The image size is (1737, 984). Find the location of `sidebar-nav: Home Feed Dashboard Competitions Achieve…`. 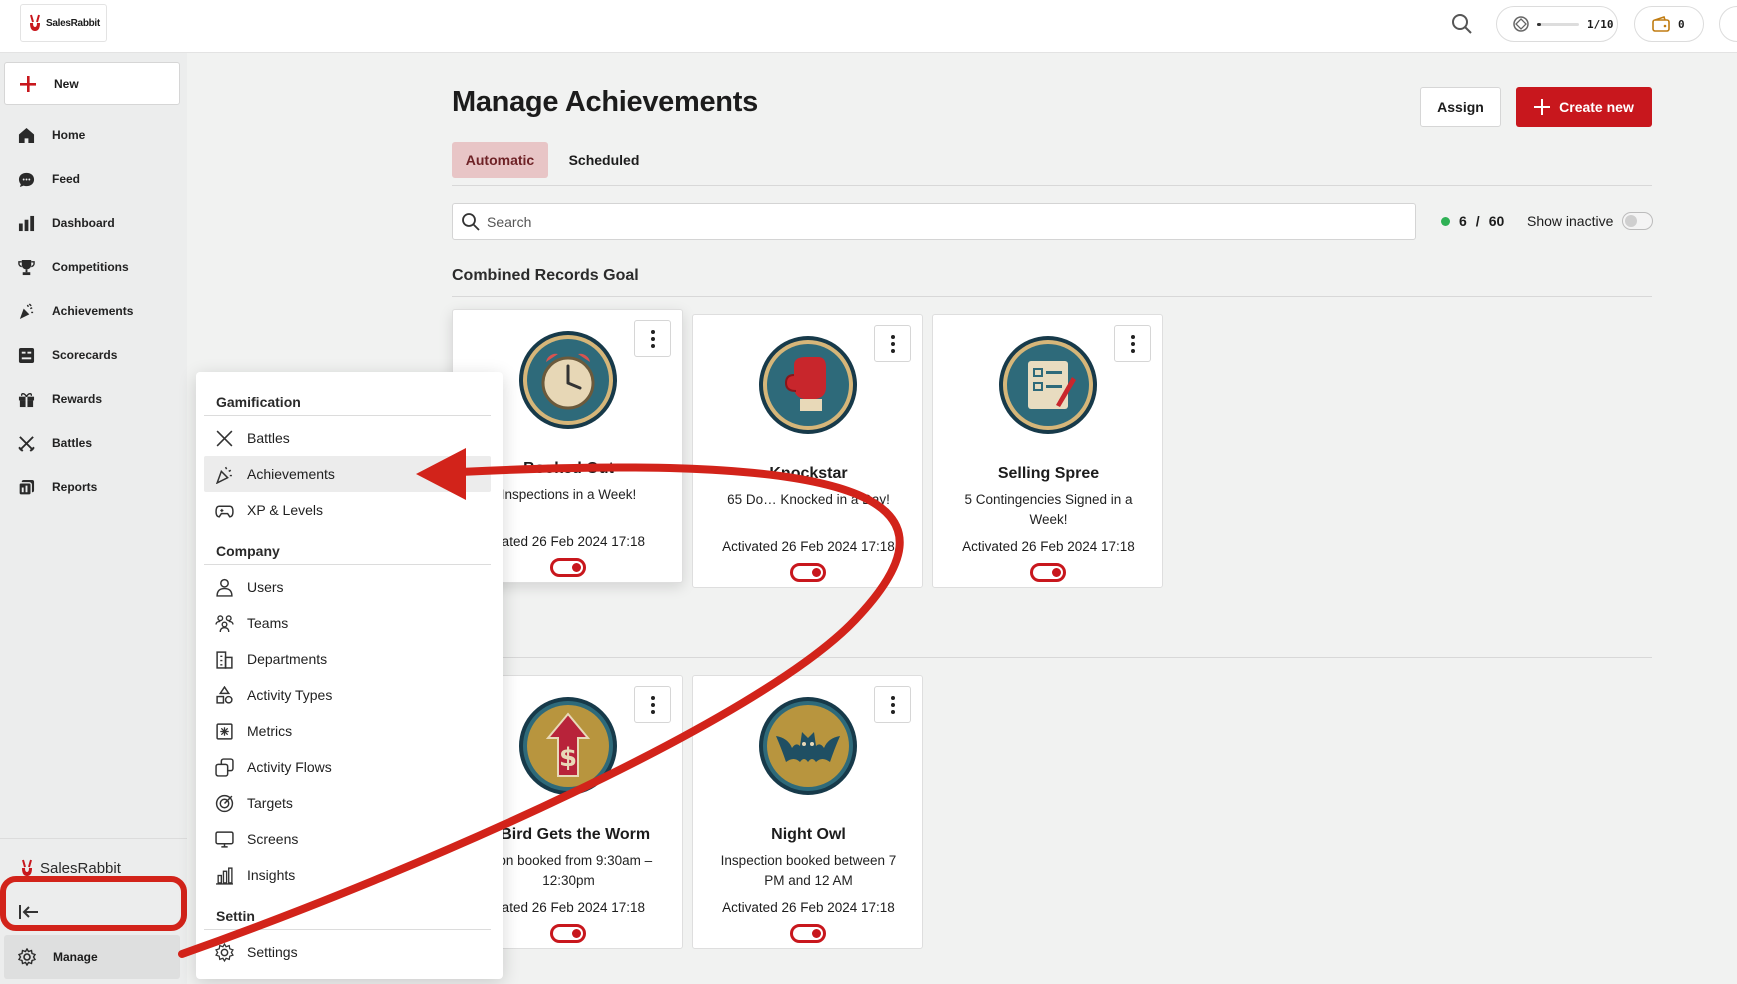

sidebar-nav: Home Feed Dashboard Competitions Achieve… is located at coordinates (93, 311).